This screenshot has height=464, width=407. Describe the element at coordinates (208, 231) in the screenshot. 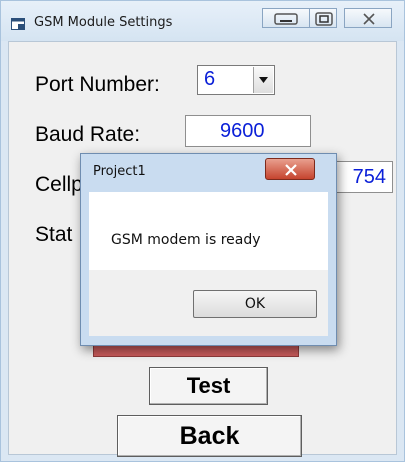

I see `dialog-body: GSM modem is ready` at that location.